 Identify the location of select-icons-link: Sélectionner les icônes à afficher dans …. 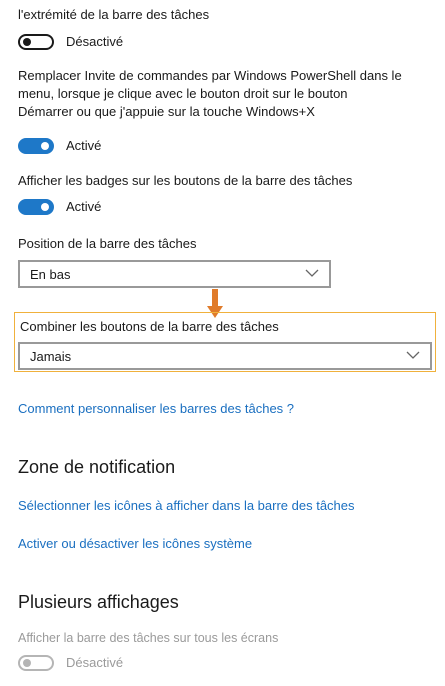
(186, 506).